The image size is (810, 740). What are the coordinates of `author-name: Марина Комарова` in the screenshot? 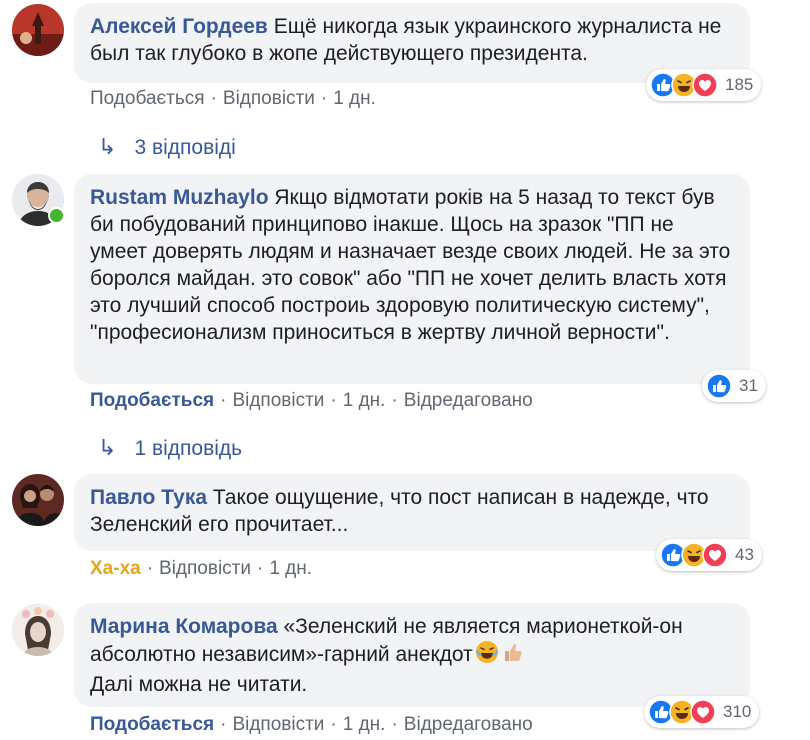 It's located at (184, 626).